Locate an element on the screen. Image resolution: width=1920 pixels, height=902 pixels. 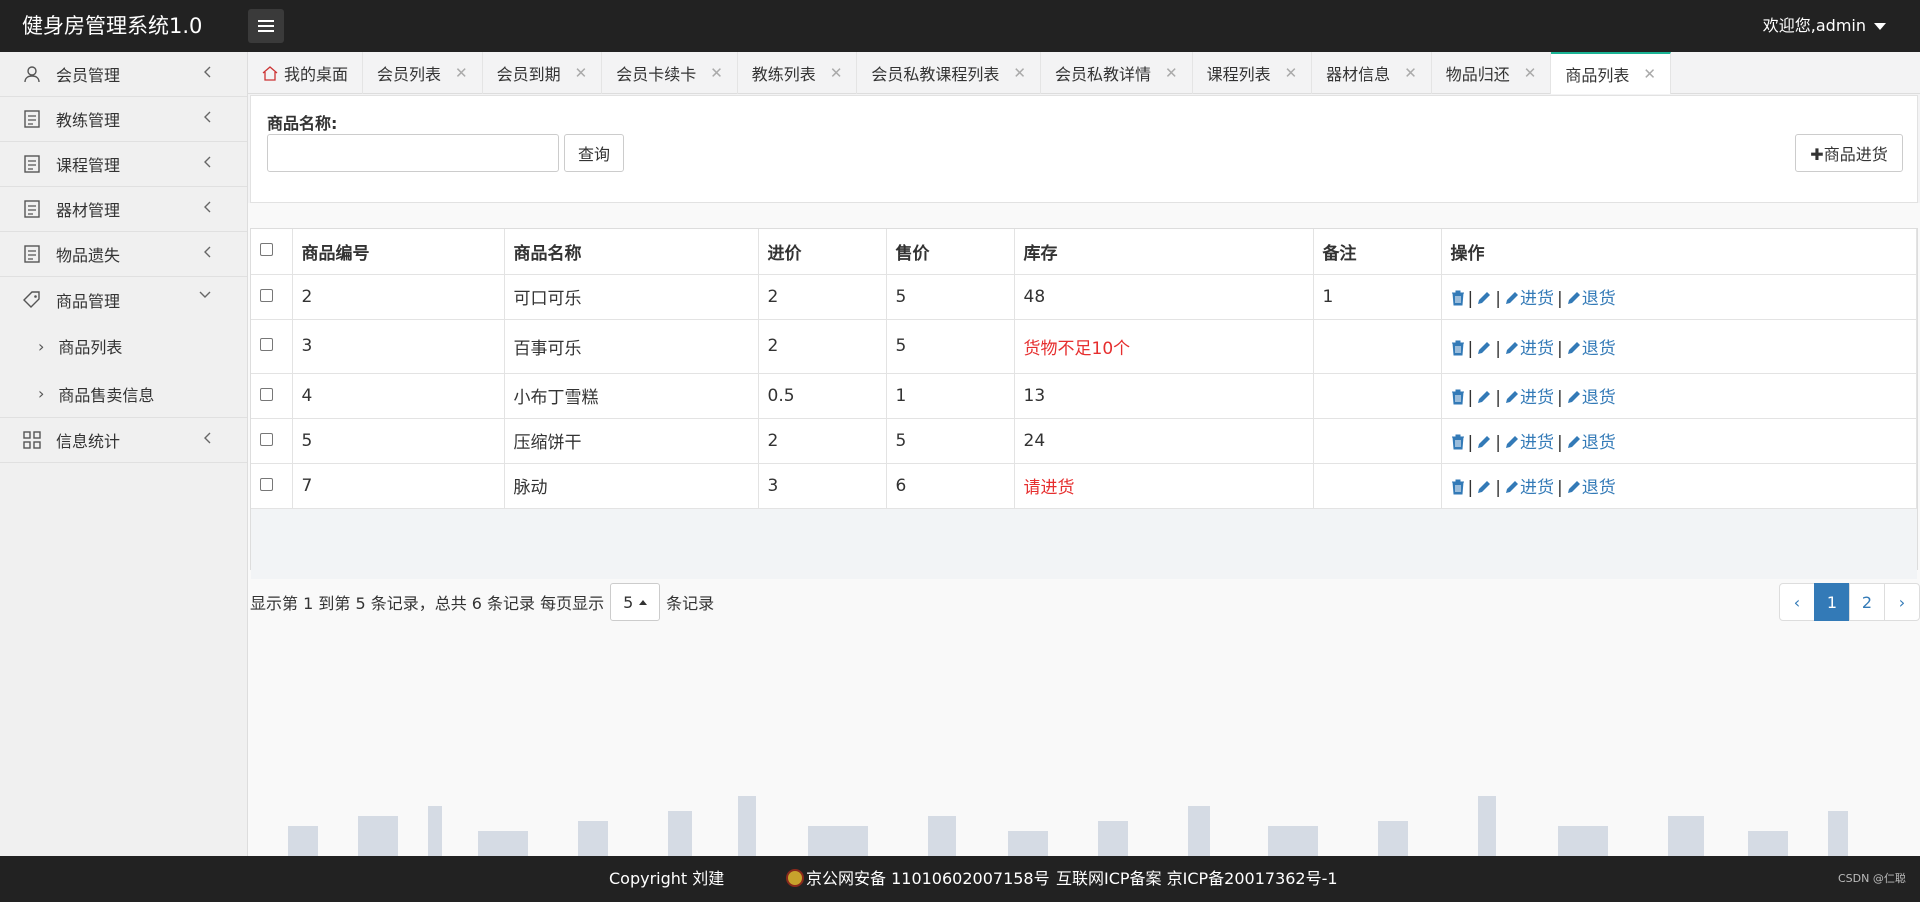
tab-label: 商品列表 is located at coordinates (1597, 75).